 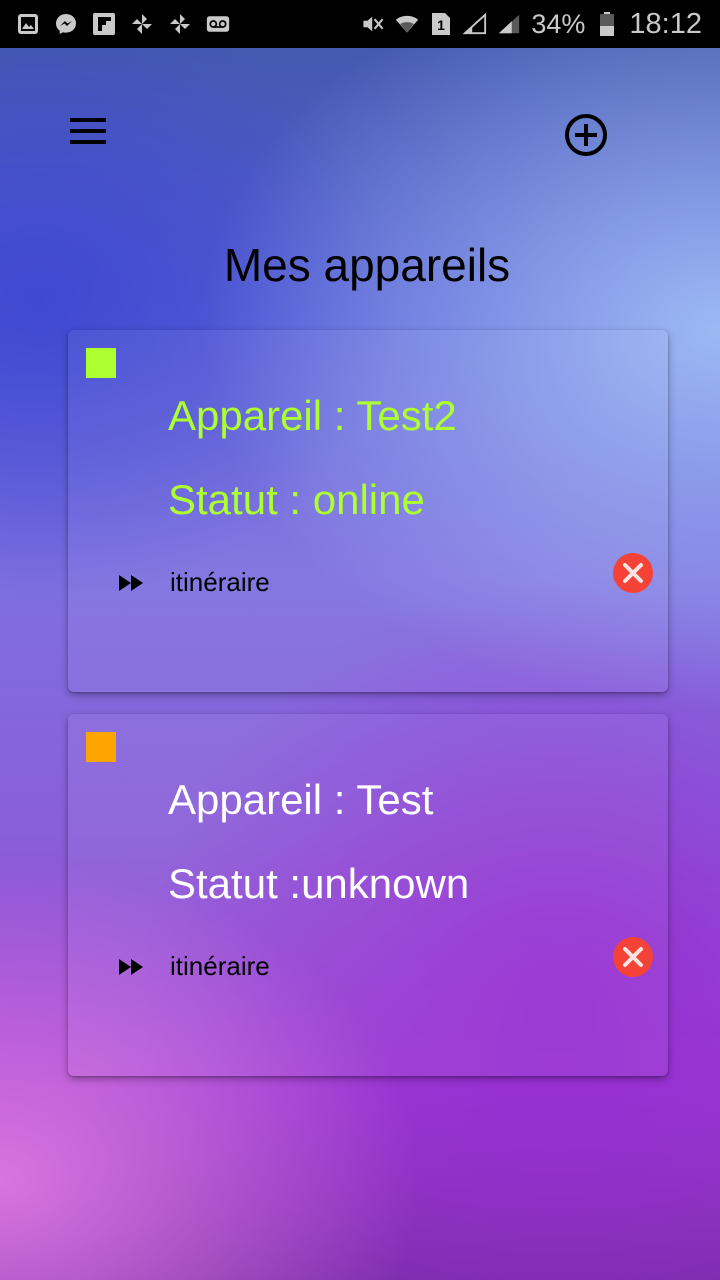 What do you see at coordinates (296, 499) in the screenshot?
I see `device-status: Statut : online` at bounding box center [296, 499].